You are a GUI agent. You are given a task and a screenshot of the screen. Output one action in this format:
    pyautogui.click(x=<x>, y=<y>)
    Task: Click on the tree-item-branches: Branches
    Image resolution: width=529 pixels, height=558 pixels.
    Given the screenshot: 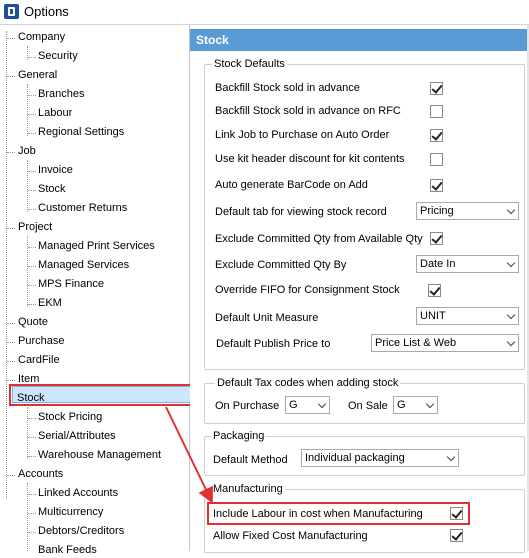 What is the action you would take?
    pyautogui.click(x=61, y=94)
    